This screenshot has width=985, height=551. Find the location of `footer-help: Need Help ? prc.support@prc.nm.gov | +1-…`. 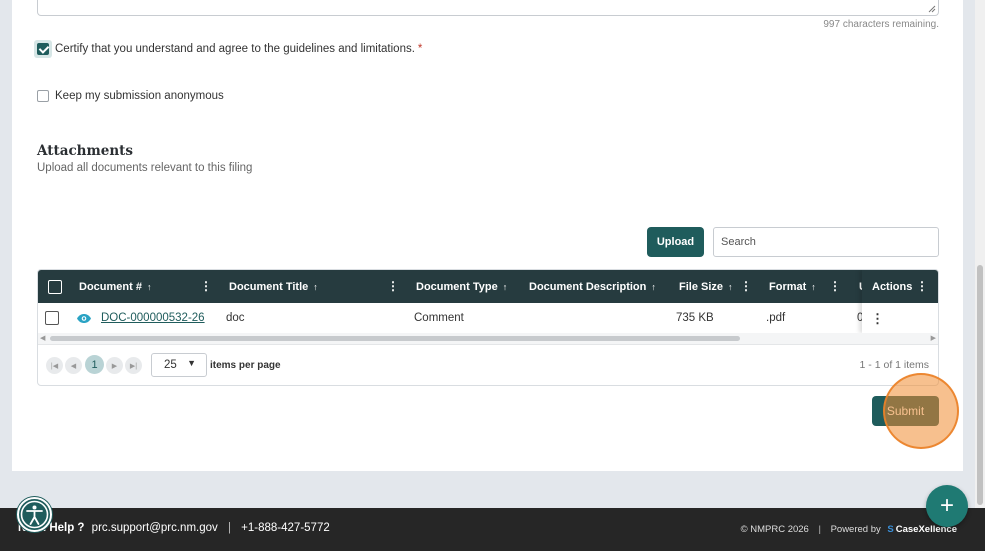

footer-help: Need Help ? prc.support@prc.nm.gov | +1-… is located at coordinates (174, 528).